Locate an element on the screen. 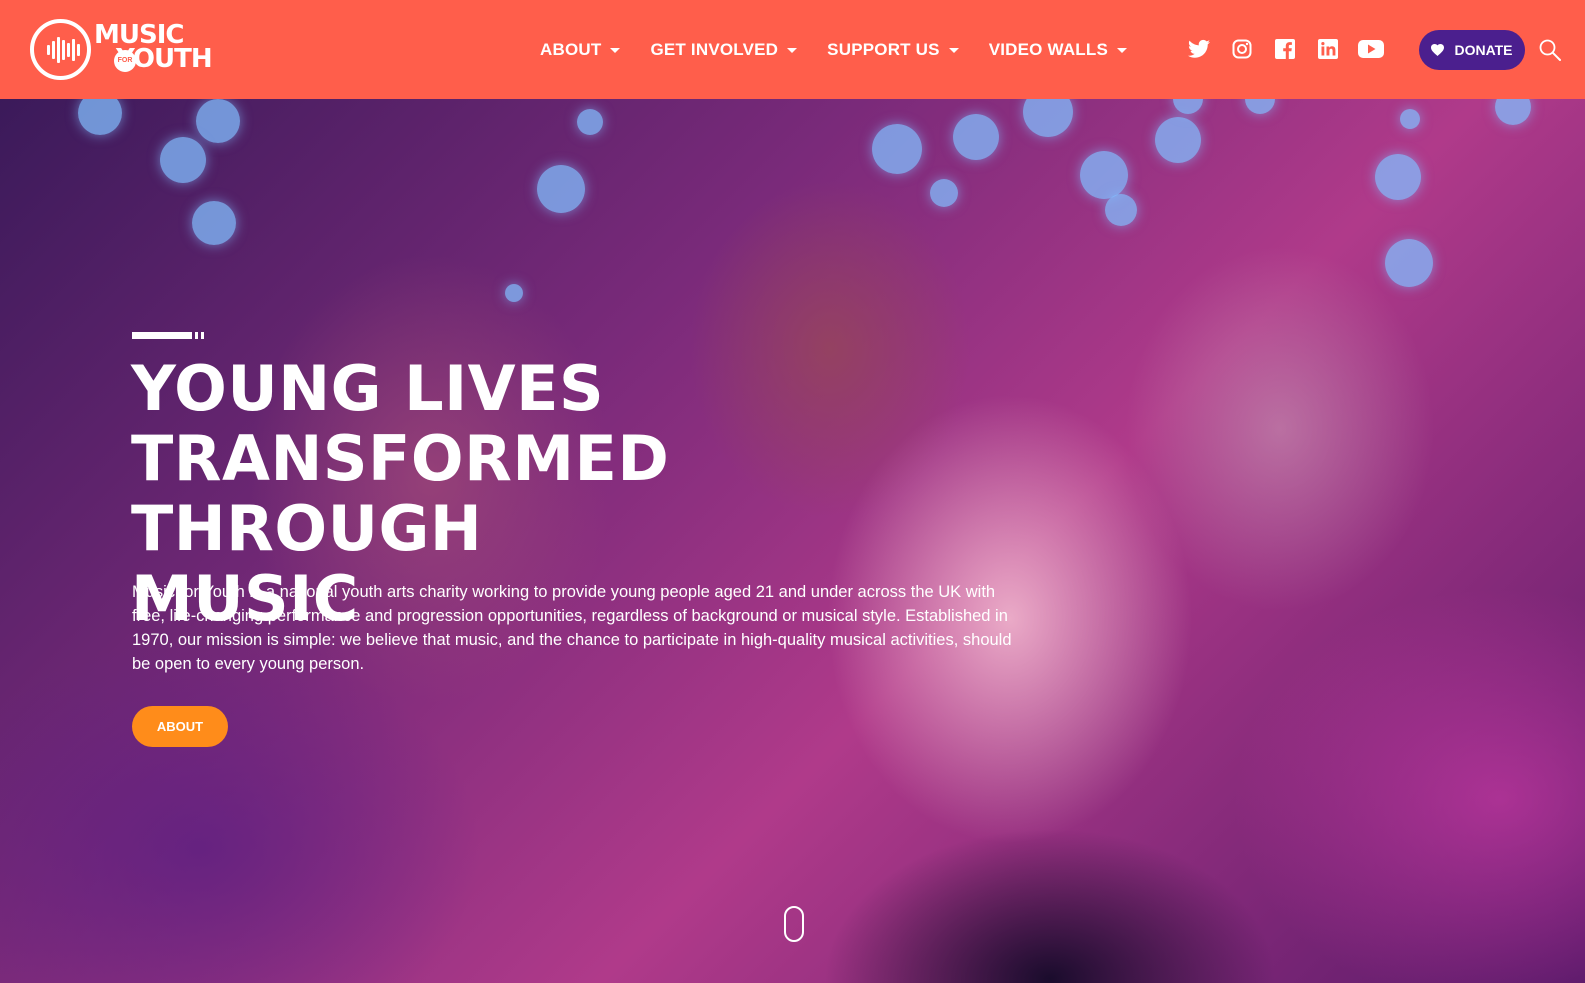  logo-line2: YOUTH is located at coordinates (164, 59).